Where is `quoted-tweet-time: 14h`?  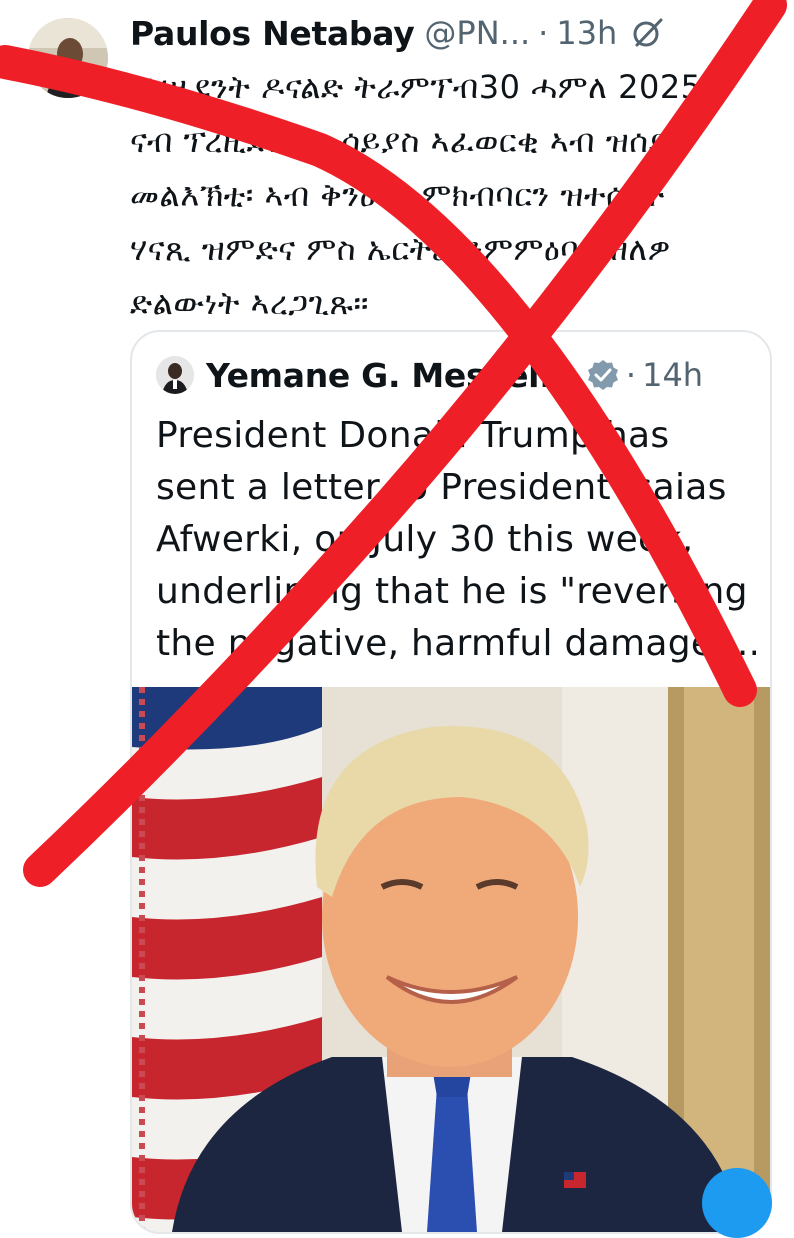 quoted-tweet-time: 14h is located at coordinates (672, 375).